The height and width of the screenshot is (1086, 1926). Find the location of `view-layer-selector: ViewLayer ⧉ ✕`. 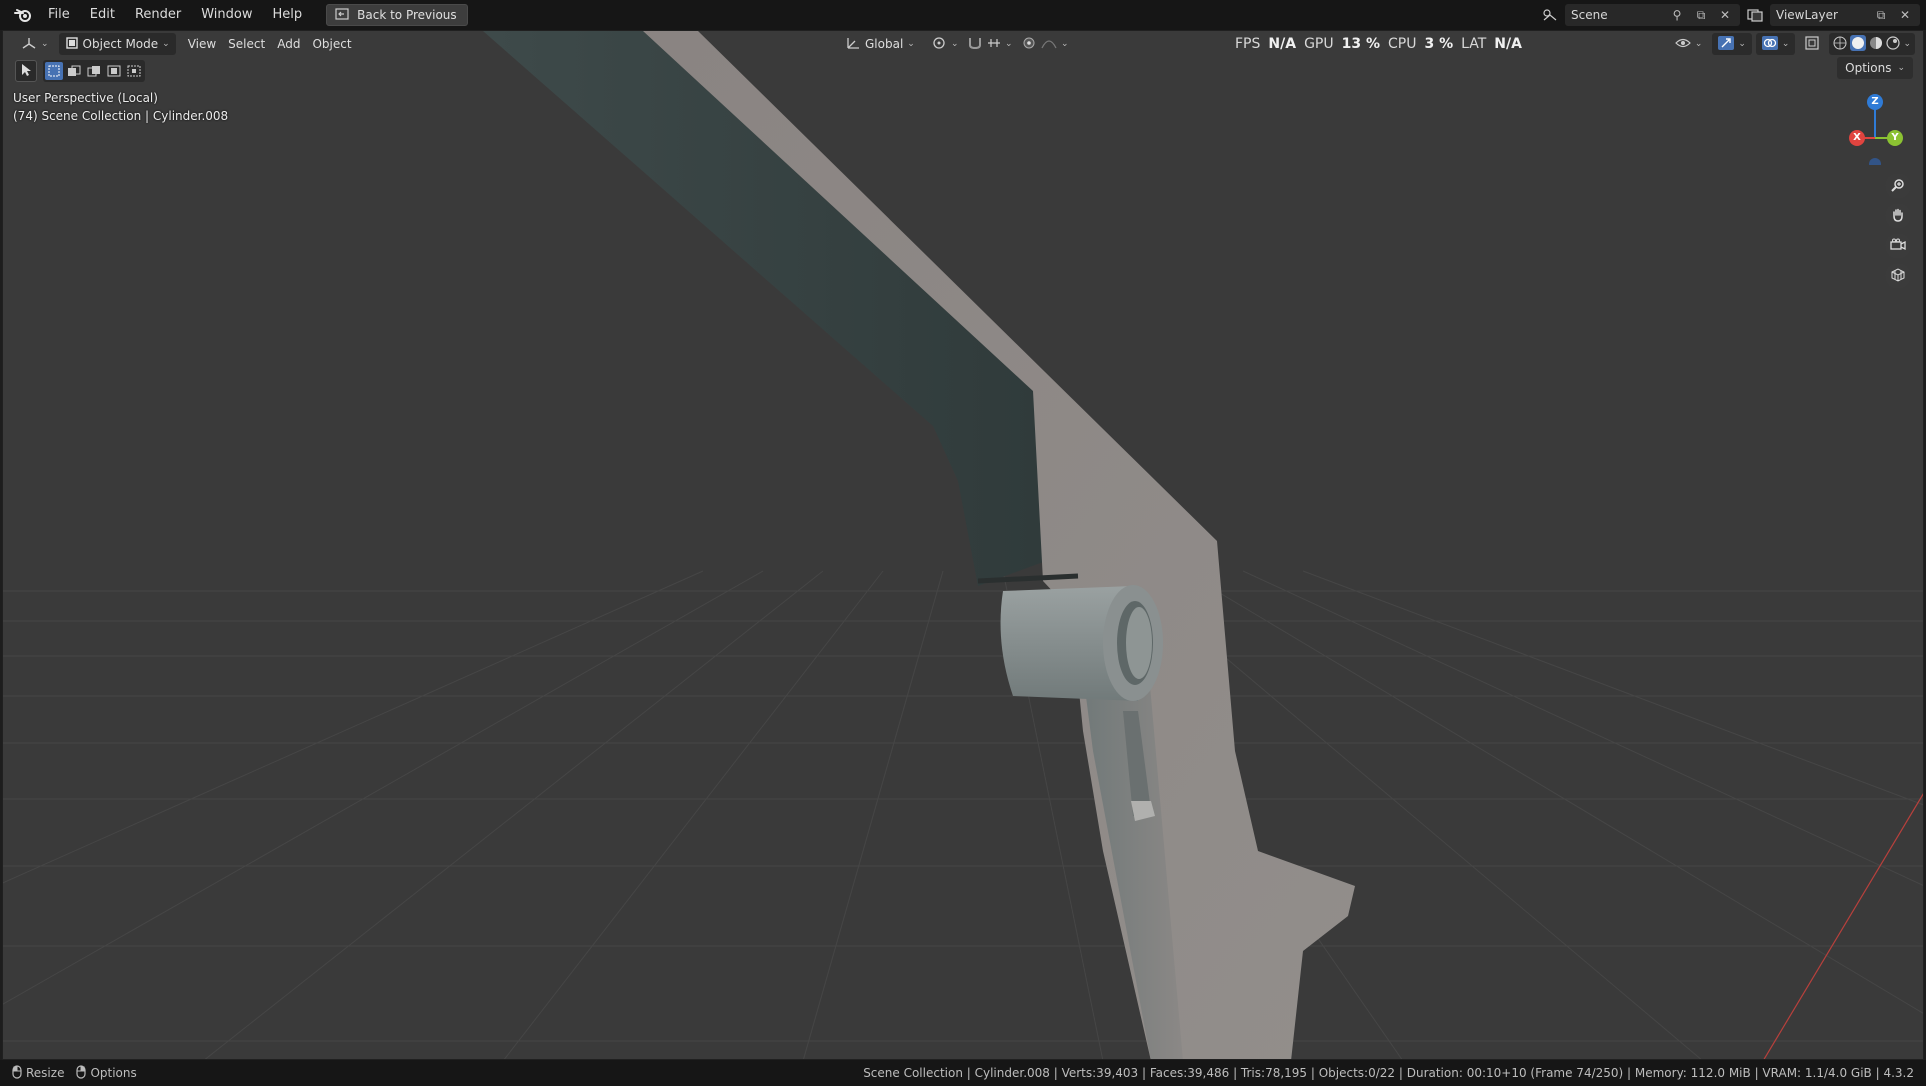

view-layer-selector: ViewLayer ⧉ ✕ is located at coordinates (1845, 15).